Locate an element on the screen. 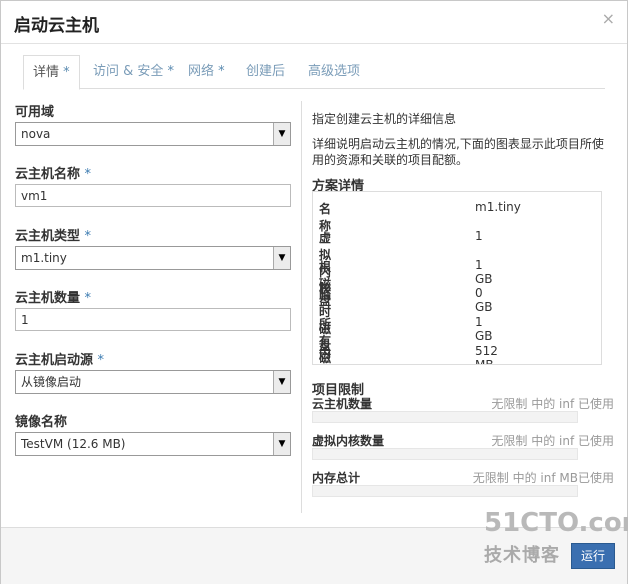  column-divider is located at coordinates (301, 307).